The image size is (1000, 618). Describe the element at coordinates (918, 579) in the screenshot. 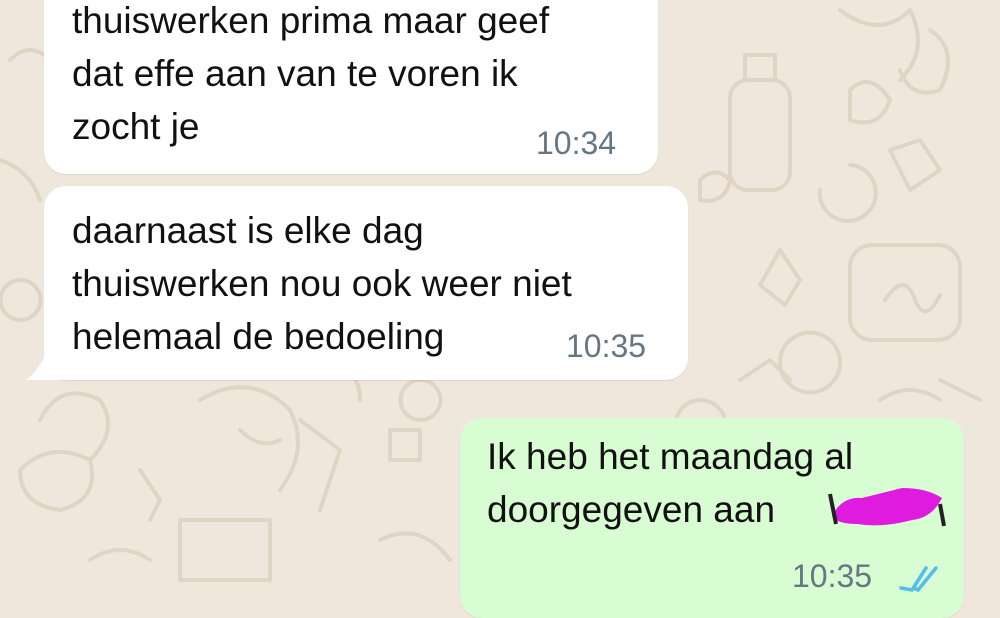

I see `double-check-read-icon` at that location.